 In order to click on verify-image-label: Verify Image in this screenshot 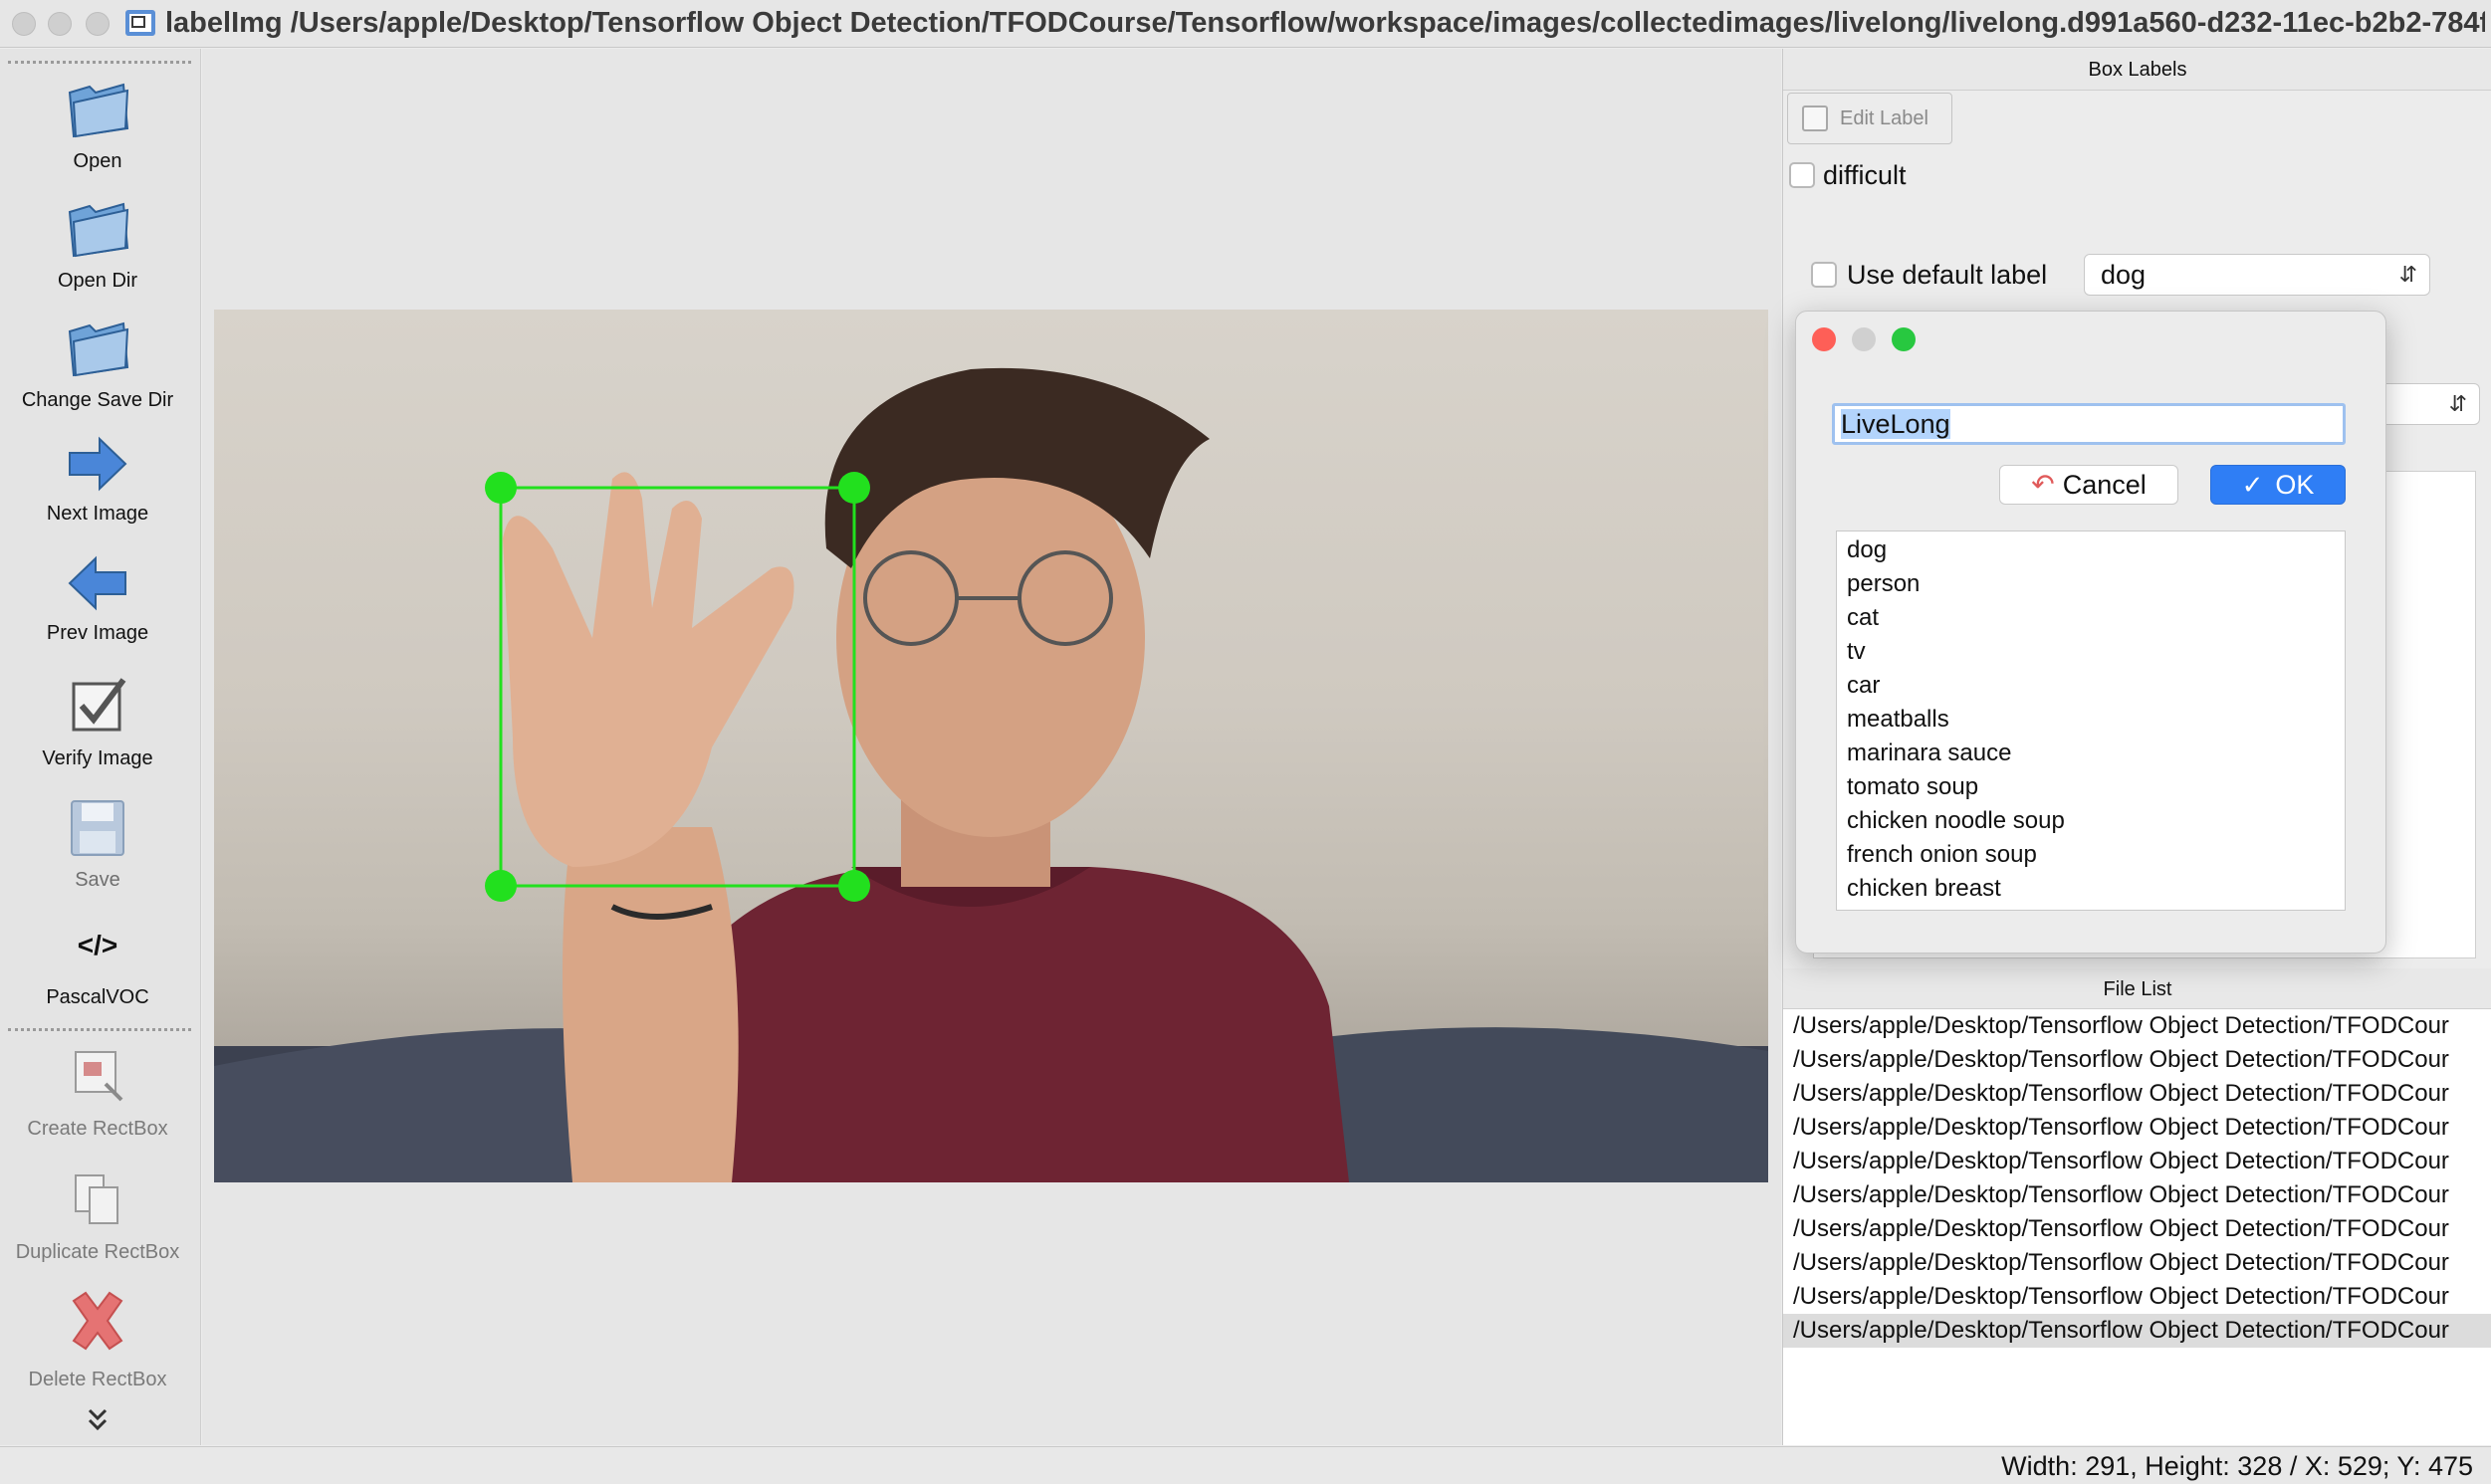, I will do `click(97, 758)`.